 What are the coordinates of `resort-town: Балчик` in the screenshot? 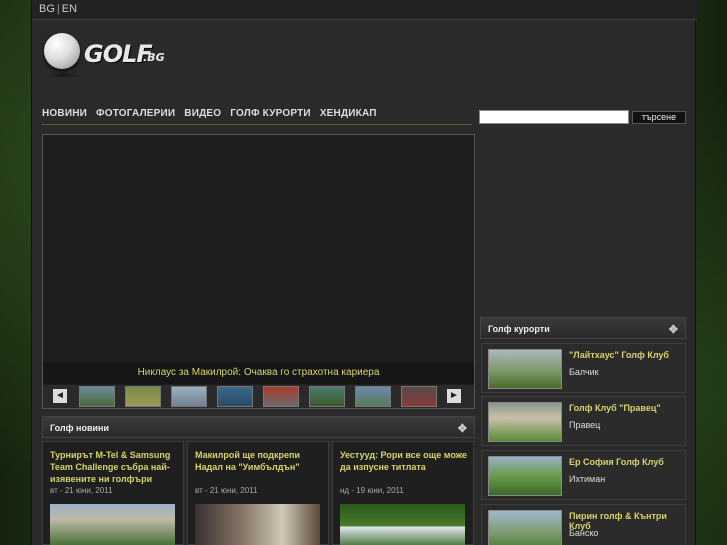 It's located at (584, 372).